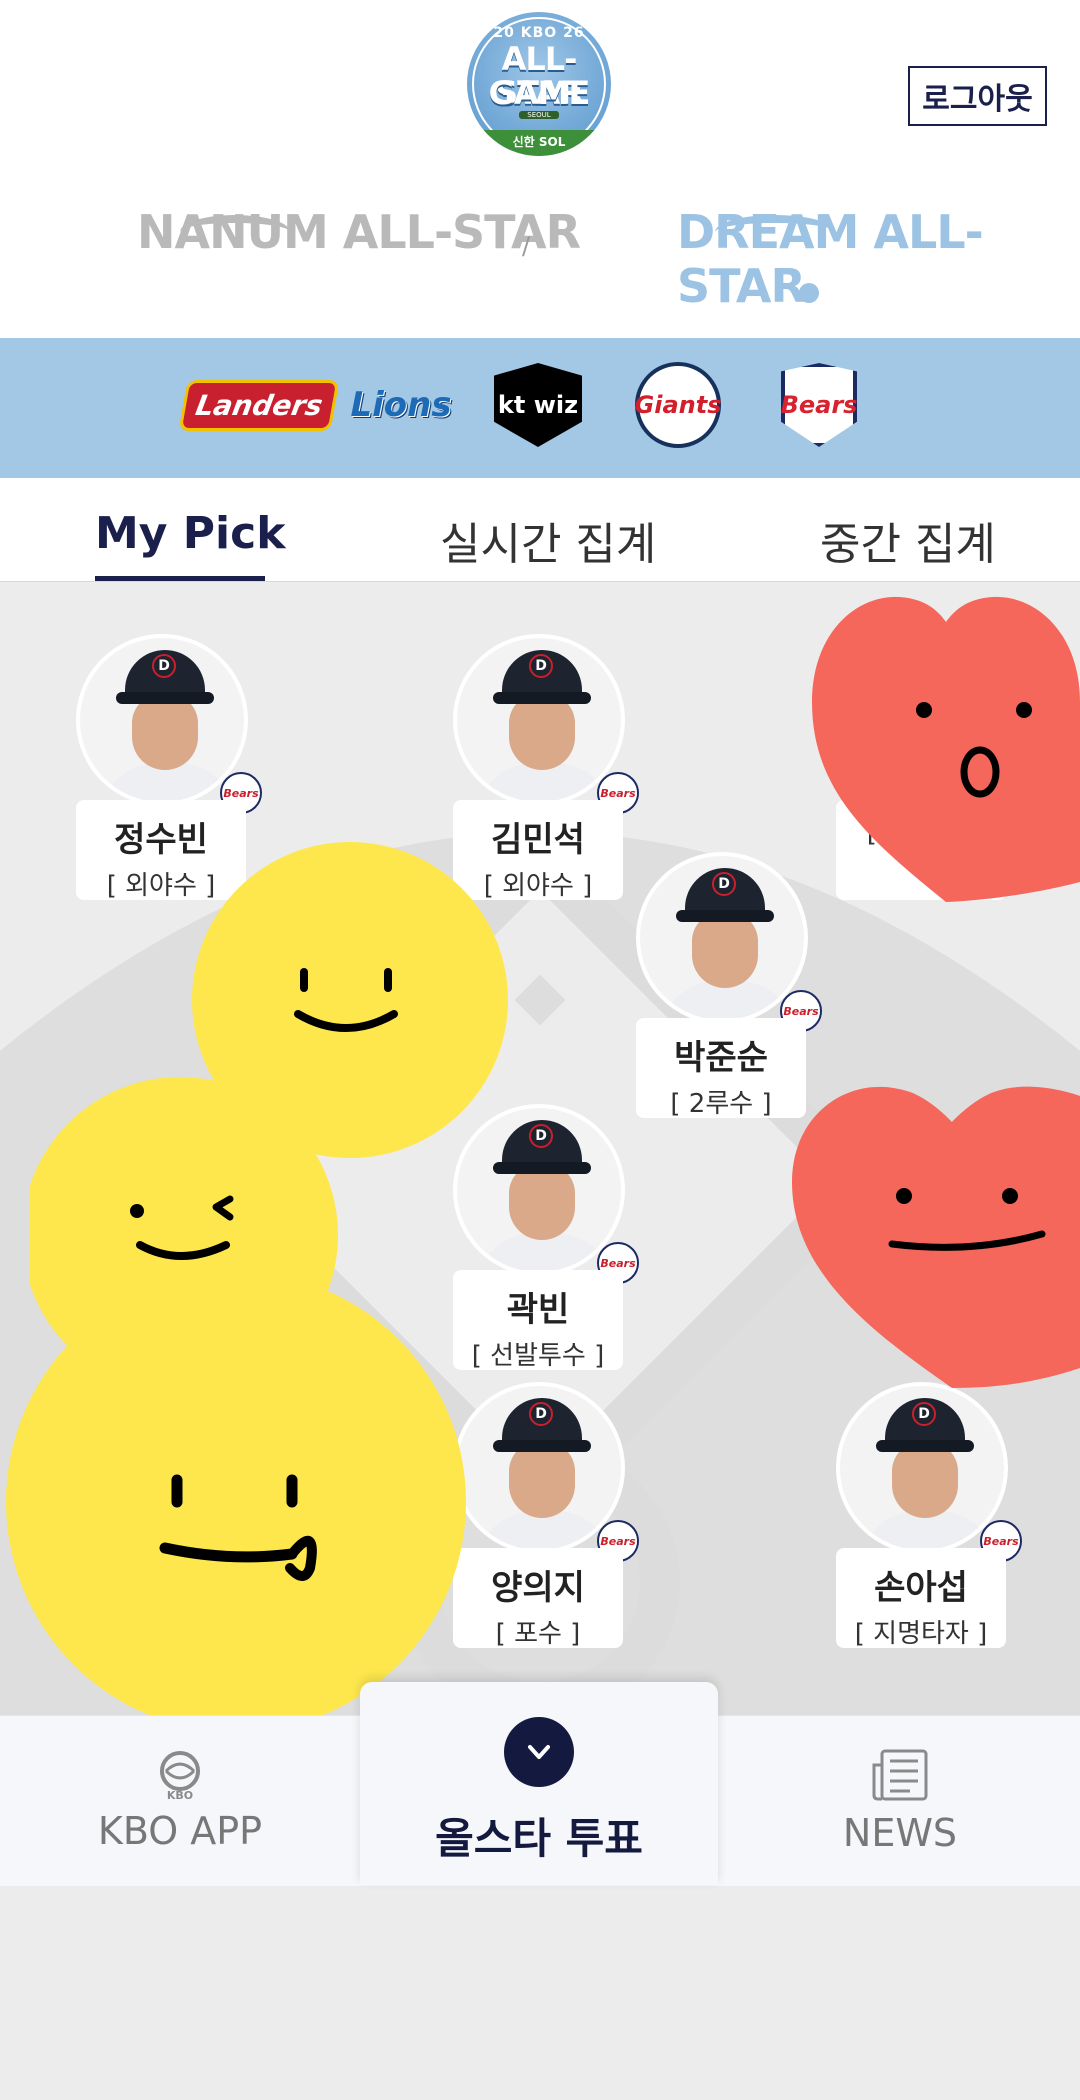 This screenshot has width=1080, height=2100. I want to click on tab-bar: My Pick 실시간 집계 중간 집계, so click(540, 530).